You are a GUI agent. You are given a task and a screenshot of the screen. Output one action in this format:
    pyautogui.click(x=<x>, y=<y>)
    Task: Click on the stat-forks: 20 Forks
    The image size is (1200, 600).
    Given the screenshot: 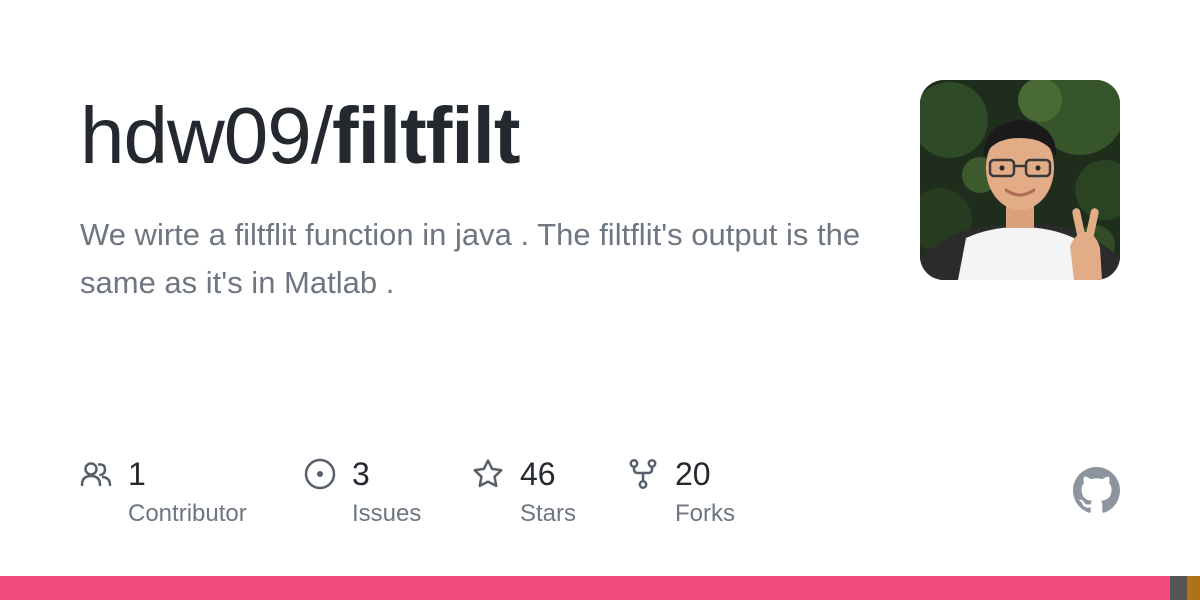 What is the action you would take?
    pyautogui.click(x=697, y=494)
    